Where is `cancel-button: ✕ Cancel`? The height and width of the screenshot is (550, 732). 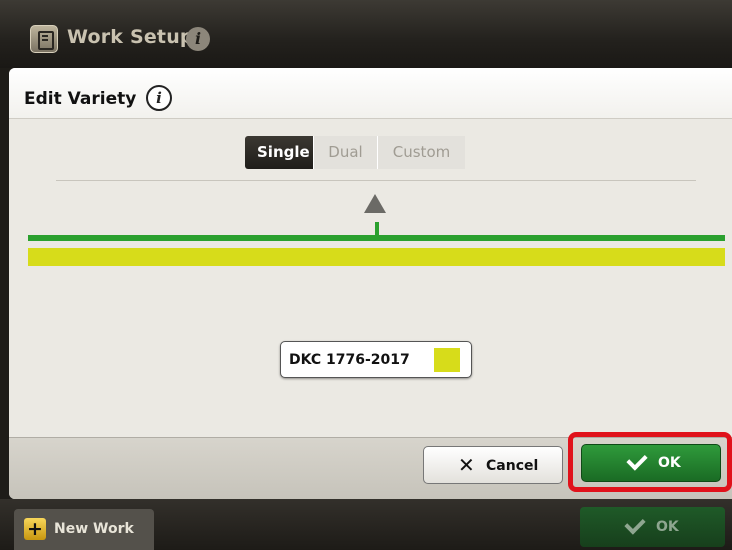
cancel-button: ✕ Cancel is located at coordinates (493, 465).